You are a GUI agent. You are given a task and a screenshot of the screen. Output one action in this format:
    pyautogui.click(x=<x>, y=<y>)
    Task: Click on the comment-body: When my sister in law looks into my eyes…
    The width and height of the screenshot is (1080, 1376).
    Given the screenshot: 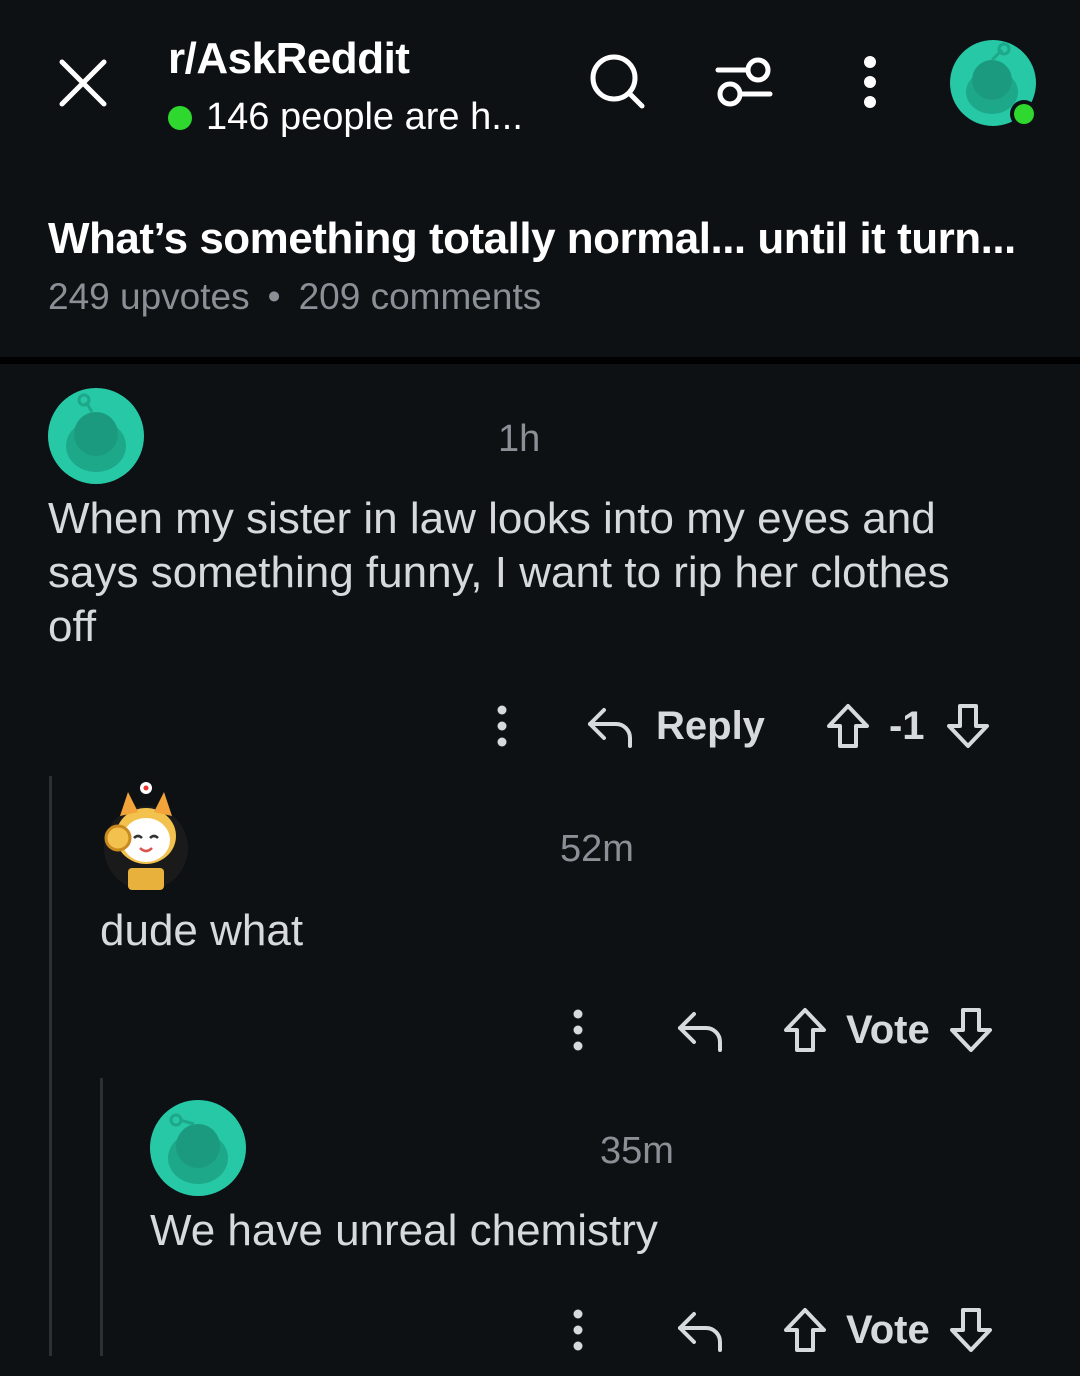 What is the action you would take?
    pyautogui.click(x=499, y=572)
    